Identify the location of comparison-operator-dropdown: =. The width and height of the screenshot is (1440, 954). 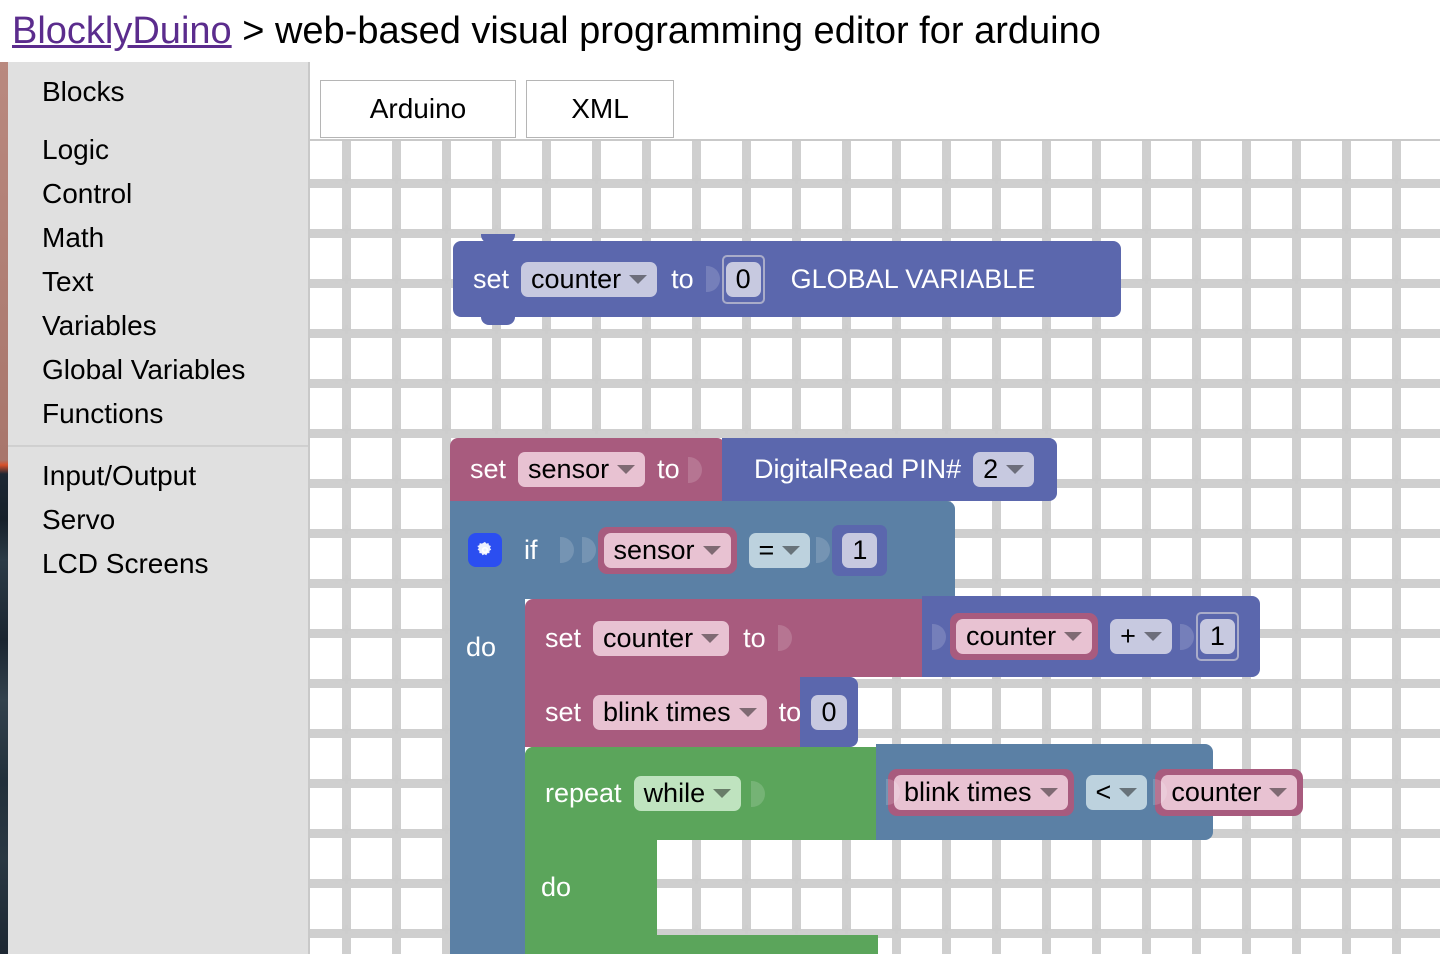
(779, 550).